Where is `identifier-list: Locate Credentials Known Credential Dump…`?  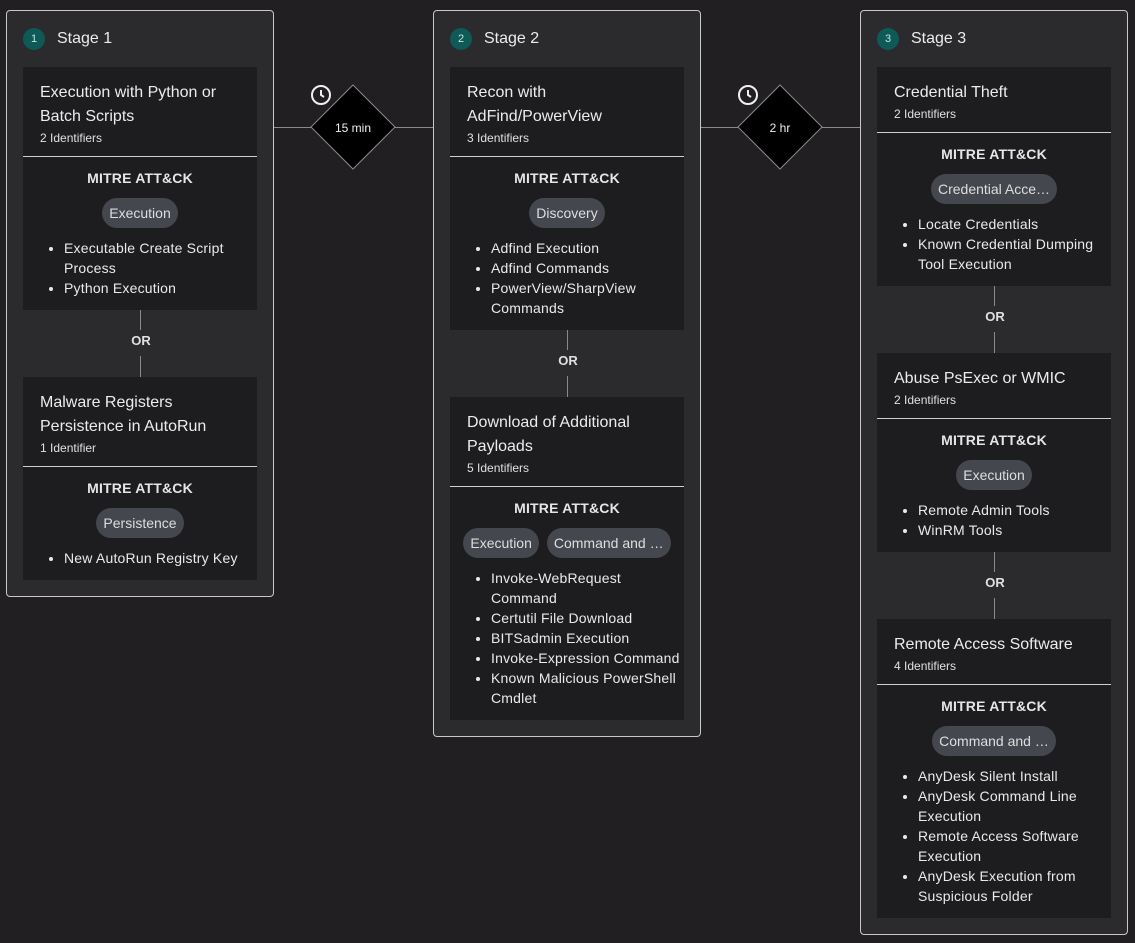 identifier-list: Locate Credentials Known Credential Dump… is located at coordinates (994, 244).